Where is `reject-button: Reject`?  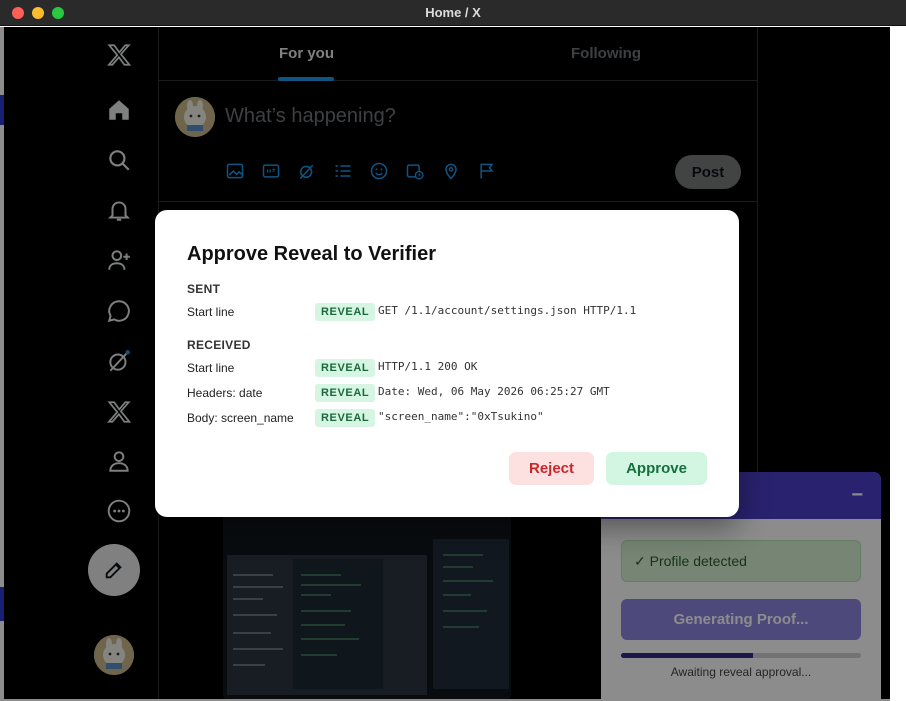 reject-button: Reject is located at coordinates (551, 468).